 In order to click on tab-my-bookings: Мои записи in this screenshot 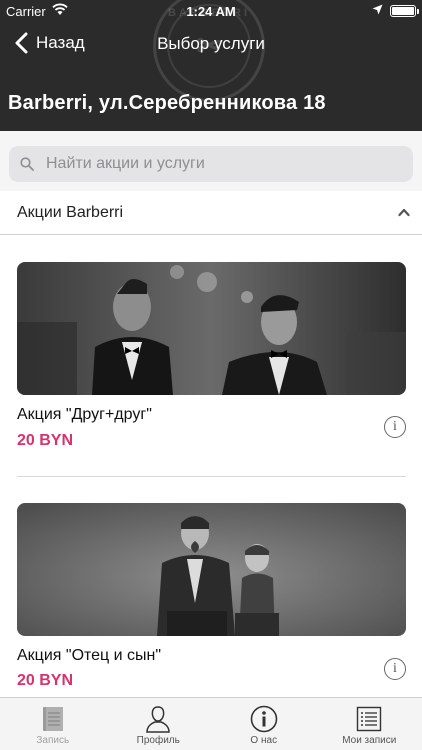, I will do `click(369, 724)`.